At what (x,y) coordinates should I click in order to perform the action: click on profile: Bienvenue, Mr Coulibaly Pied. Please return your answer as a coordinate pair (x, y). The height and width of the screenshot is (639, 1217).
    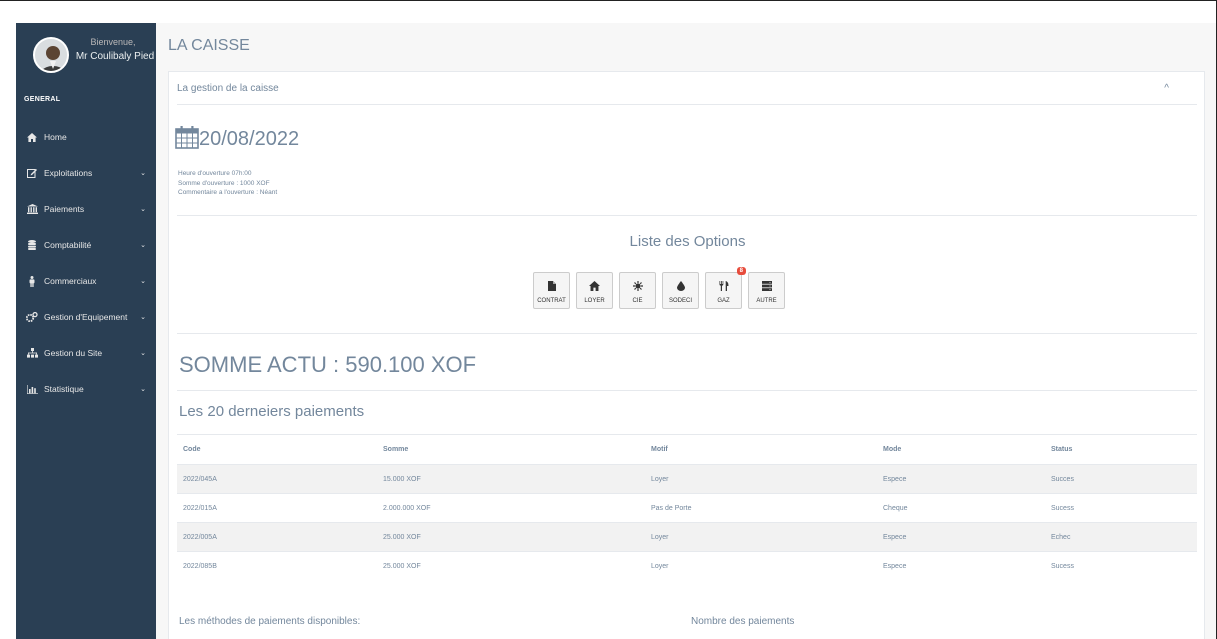
    Looking at the image, I should click on (86, 56).